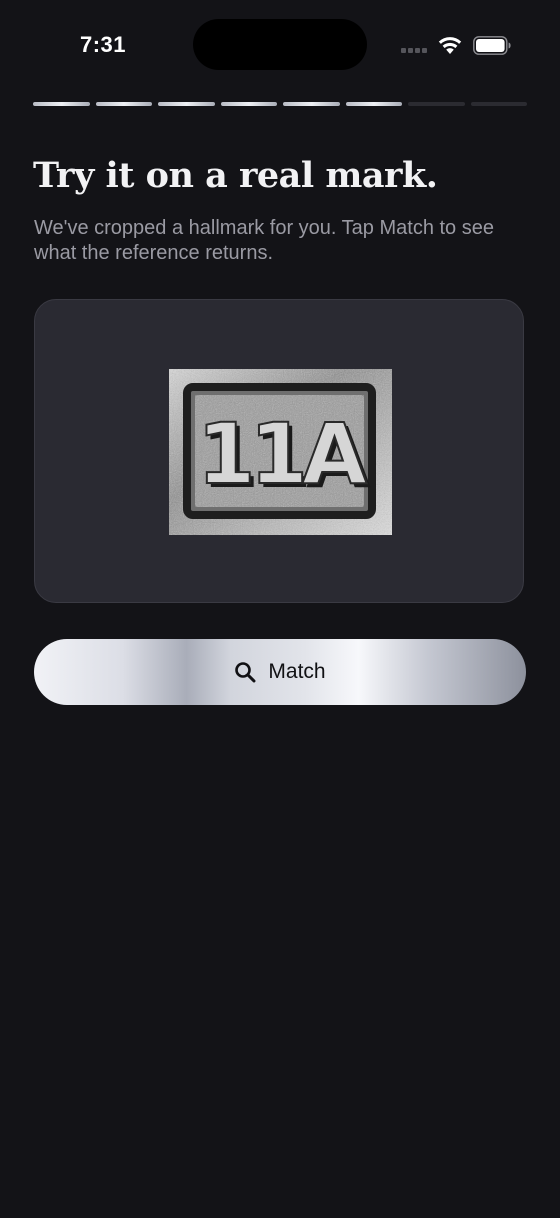 This screenshot has width=560, height=1218. What do you see at coordinates (450, 45) in the screenshot?
I see `wifi-icon` at bounding box center [450, 45].